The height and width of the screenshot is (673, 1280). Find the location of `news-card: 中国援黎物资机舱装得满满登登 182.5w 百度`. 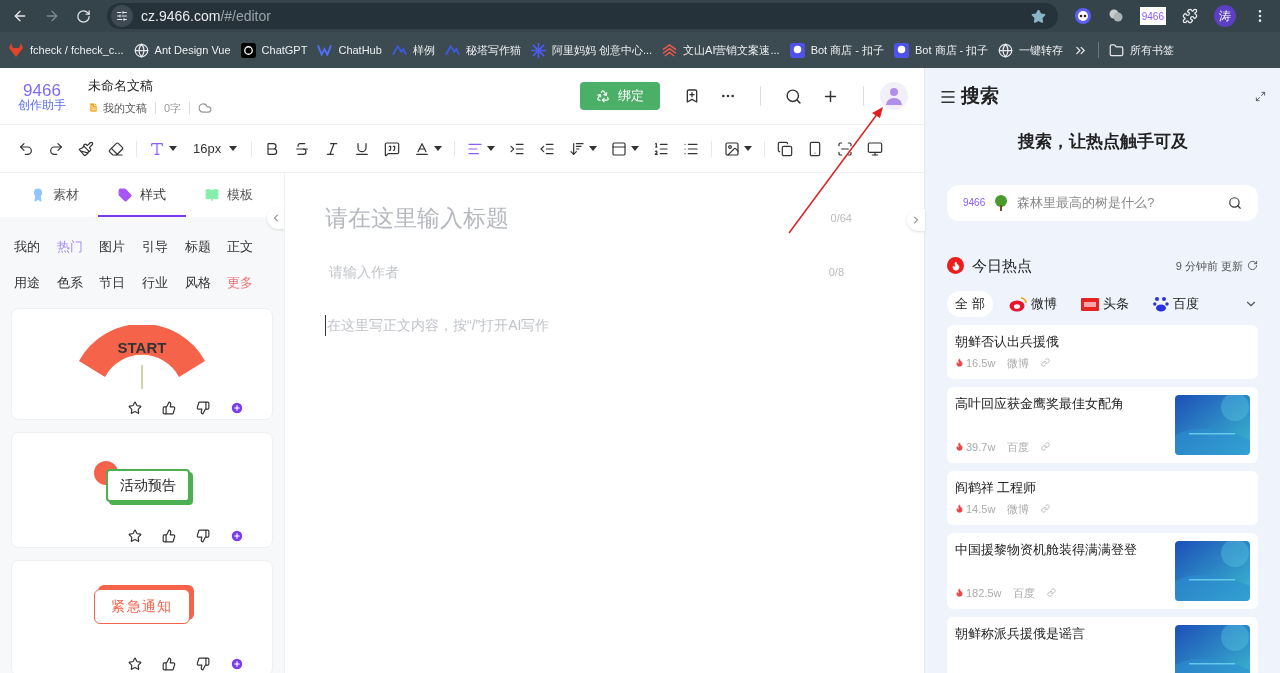

news-card: 中国援黎物资机舱装得满满登登 182.5w 百度 is located at coordinates (1102, 571).